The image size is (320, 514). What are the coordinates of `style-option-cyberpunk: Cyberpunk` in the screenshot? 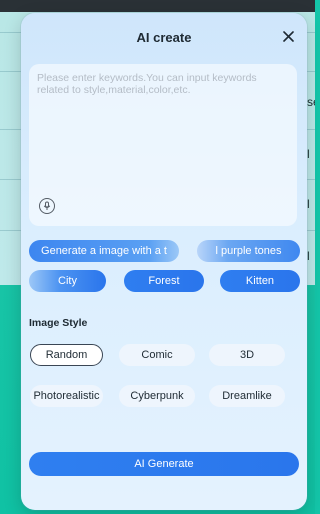 It's located at (157, 396).